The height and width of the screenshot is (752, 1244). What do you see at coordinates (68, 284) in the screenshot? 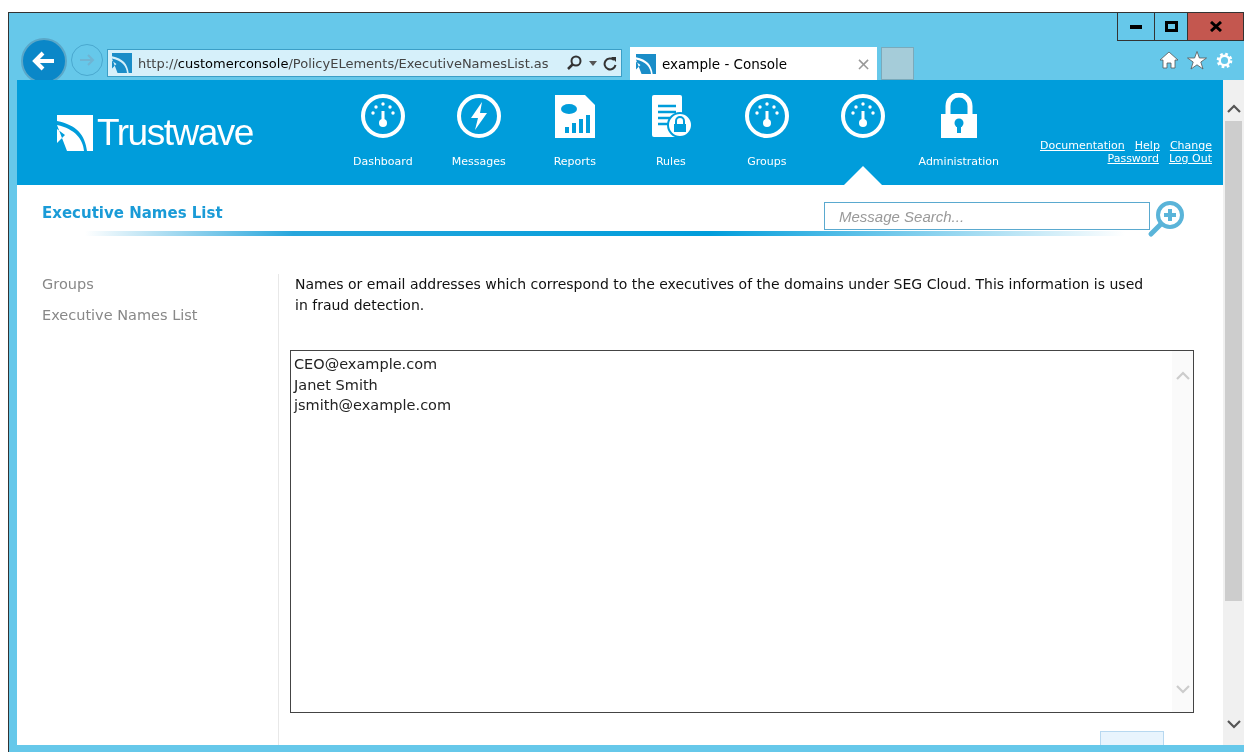
I see `sidebar-item: Groups` at bounding box center [68, 284].